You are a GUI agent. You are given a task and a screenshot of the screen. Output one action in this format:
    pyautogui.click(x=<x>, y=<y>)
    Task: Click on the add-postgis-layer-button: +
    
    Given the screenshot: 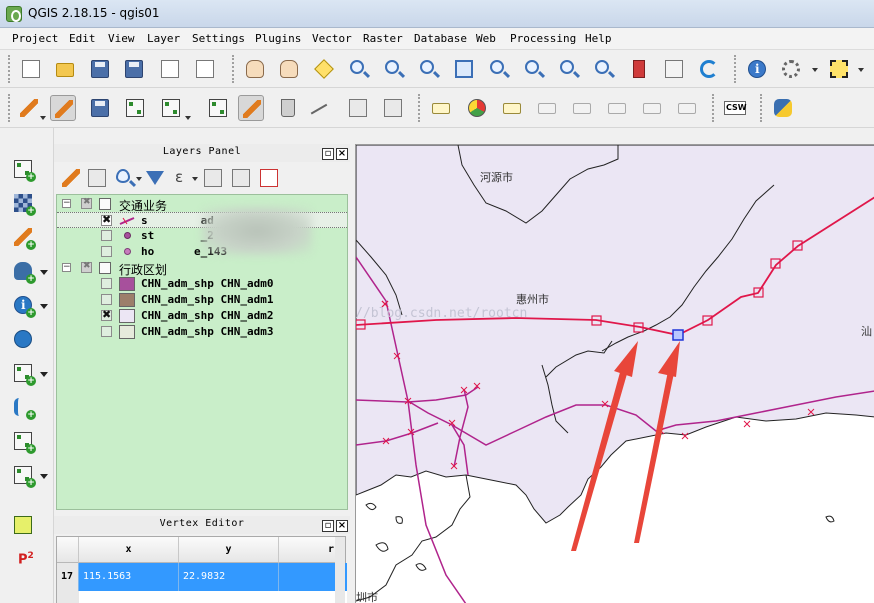 What is the action you would take?
    pyautogui.click(x=23, y=271)
    